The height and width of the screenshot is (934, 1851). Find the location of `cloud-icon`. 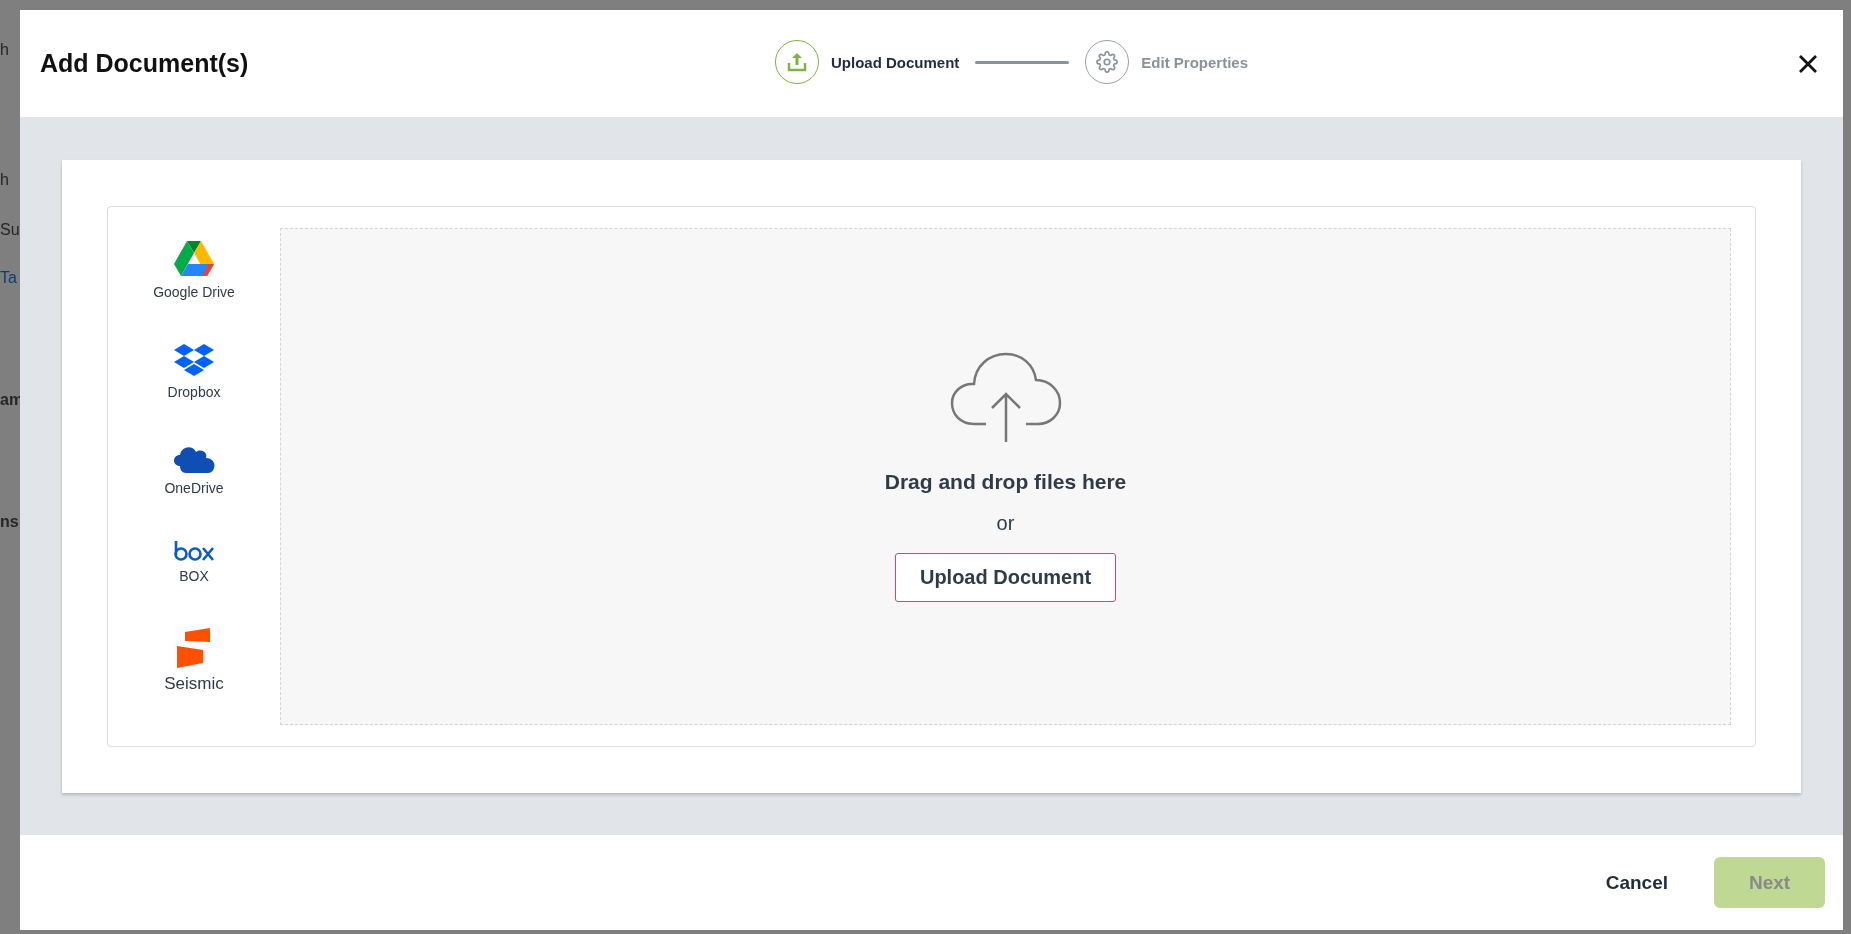

cloud-icon is located at coordinates (194, 459).